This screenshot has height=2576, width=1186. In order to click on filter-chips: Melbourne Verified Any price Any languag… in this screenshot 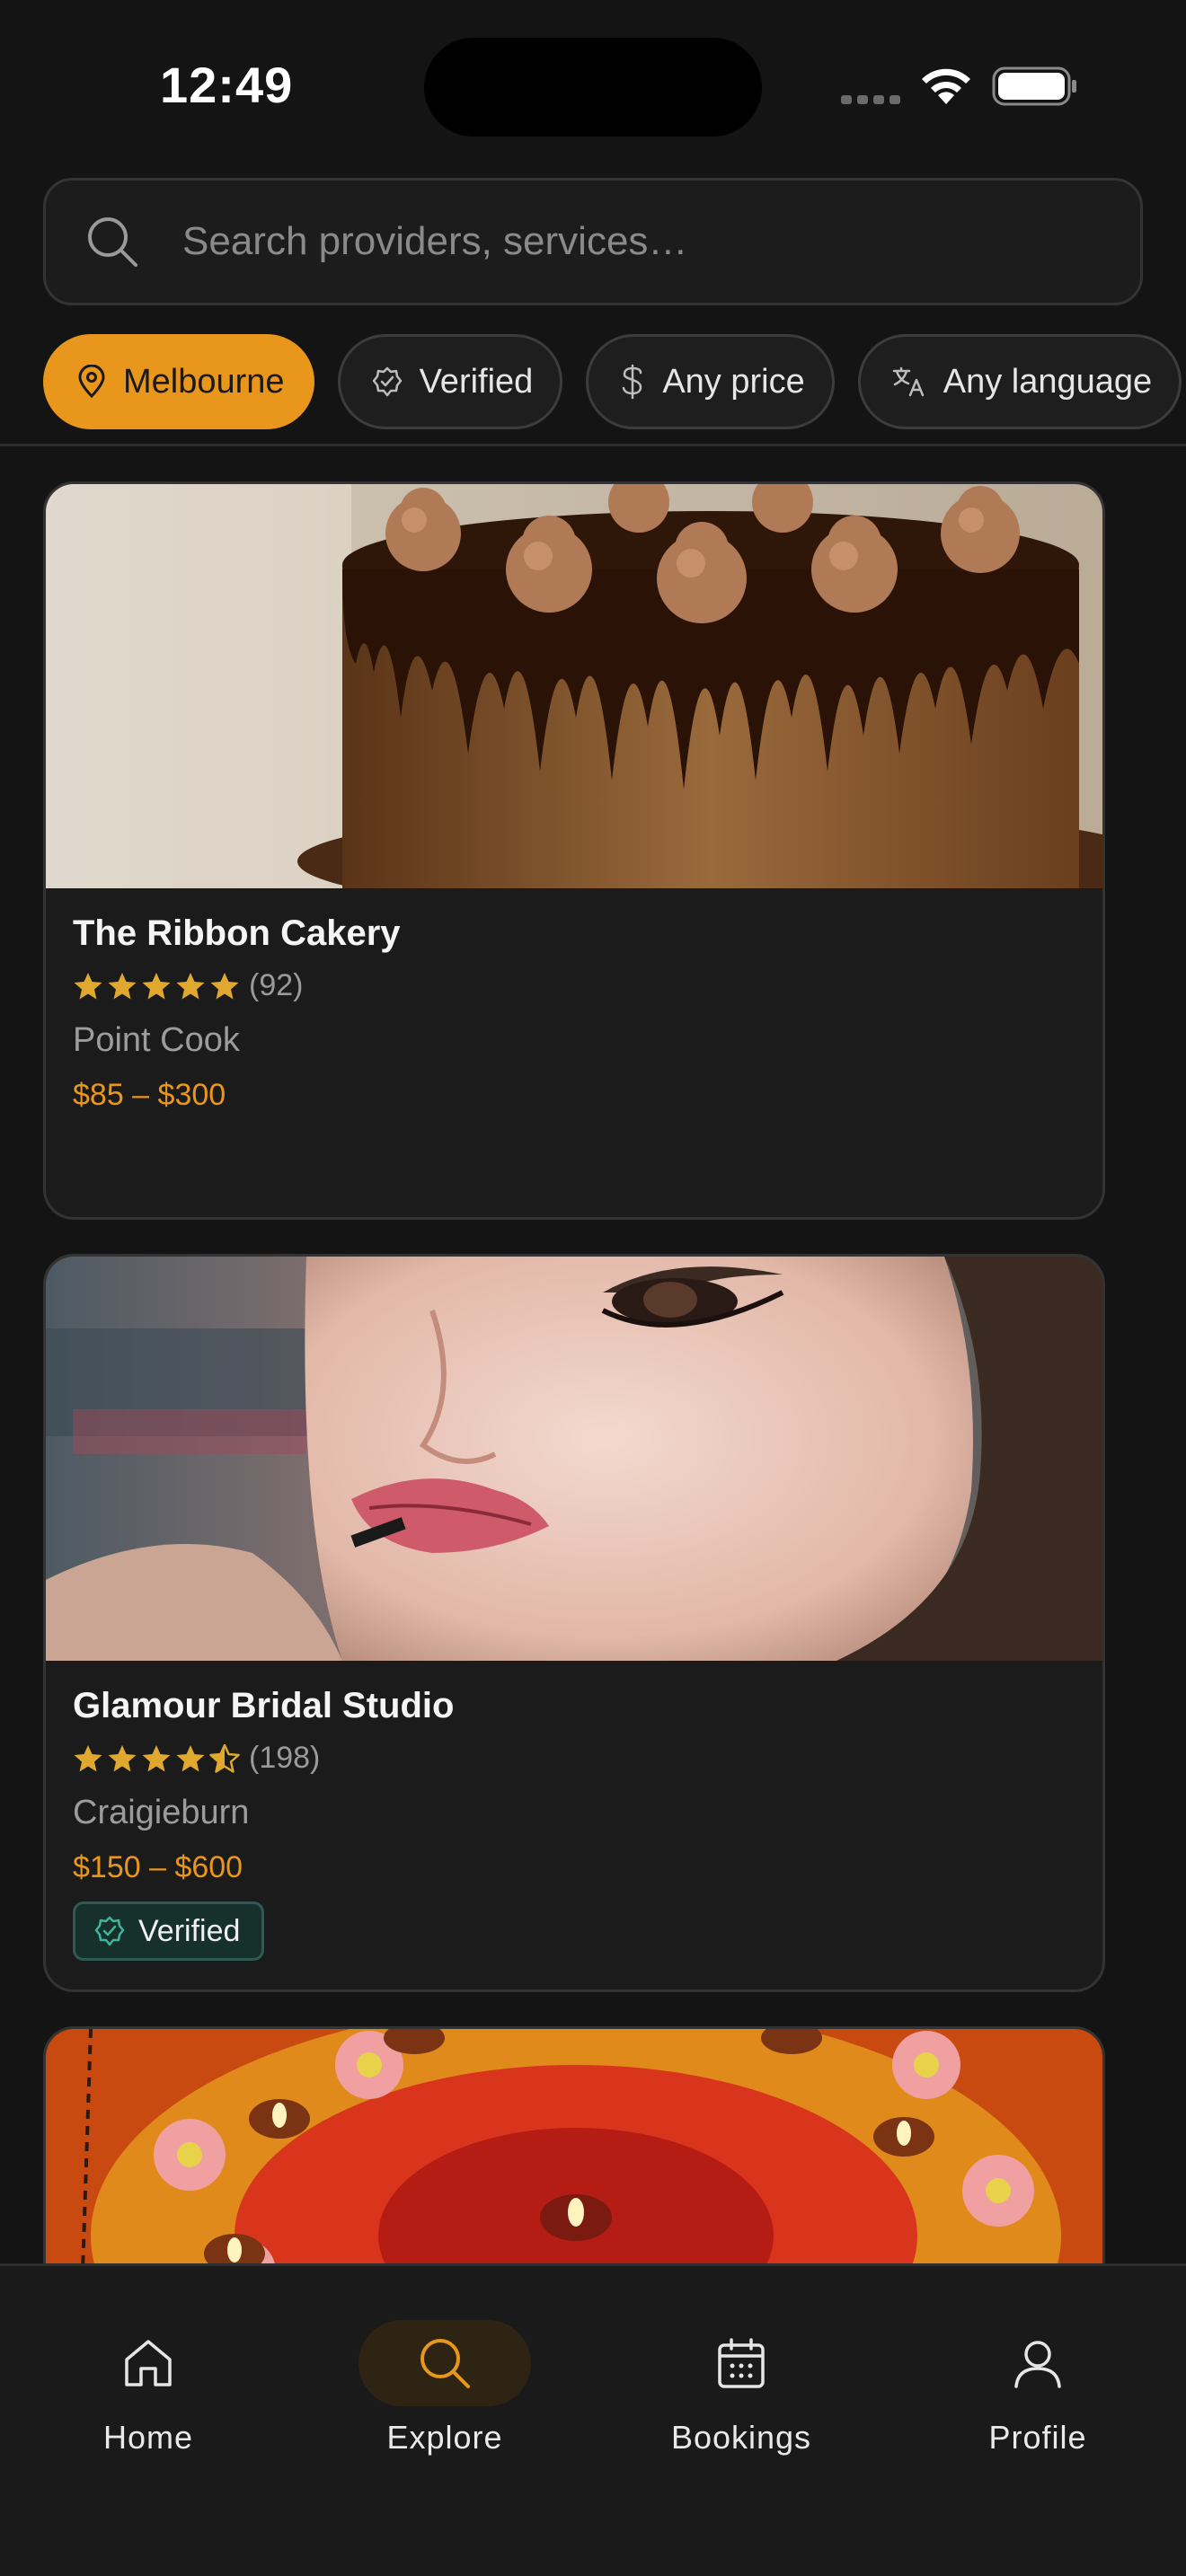, I will do `click(612, 381)`.